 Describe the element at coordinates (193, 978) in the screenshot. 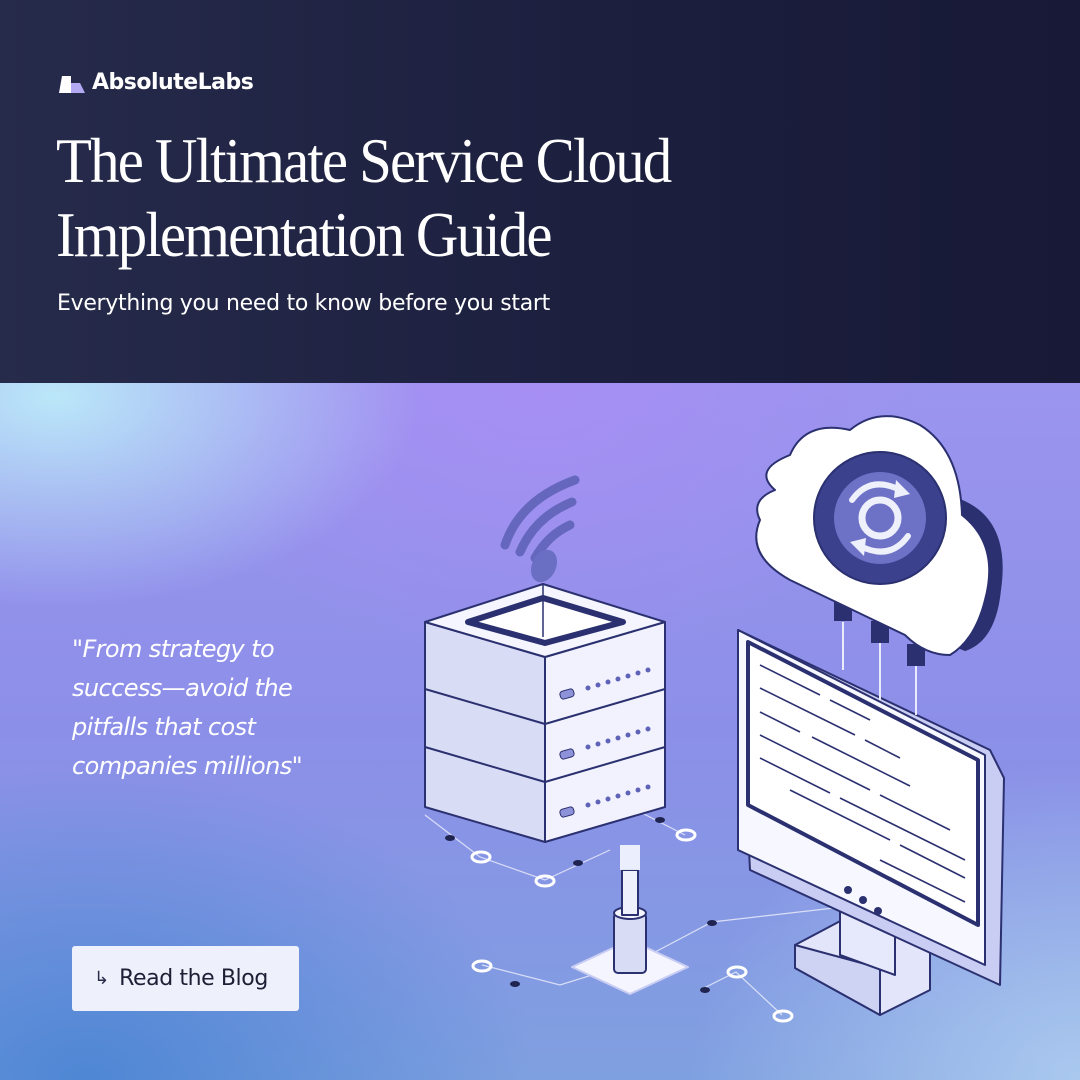

I see `read-blog-label: Read the Blog` at that location.